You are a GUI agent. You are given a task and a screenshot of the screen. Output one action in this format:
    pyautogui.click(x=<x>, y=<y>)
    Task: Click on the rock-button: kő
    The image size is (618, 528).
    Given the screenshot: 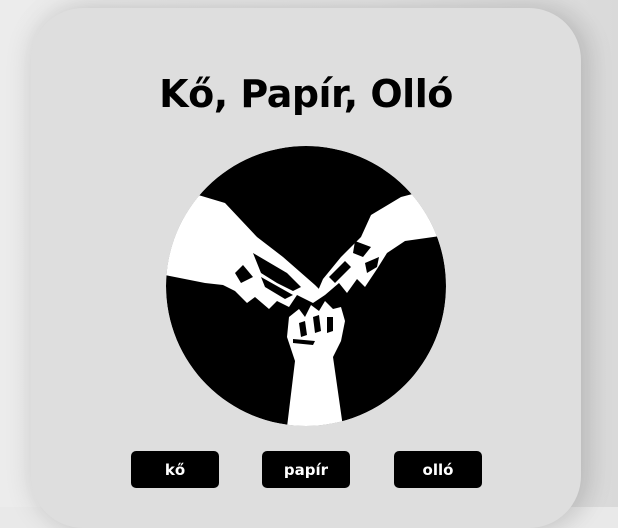 What is the action you would take?
    pyautogui.click(x=175, y=469)
    